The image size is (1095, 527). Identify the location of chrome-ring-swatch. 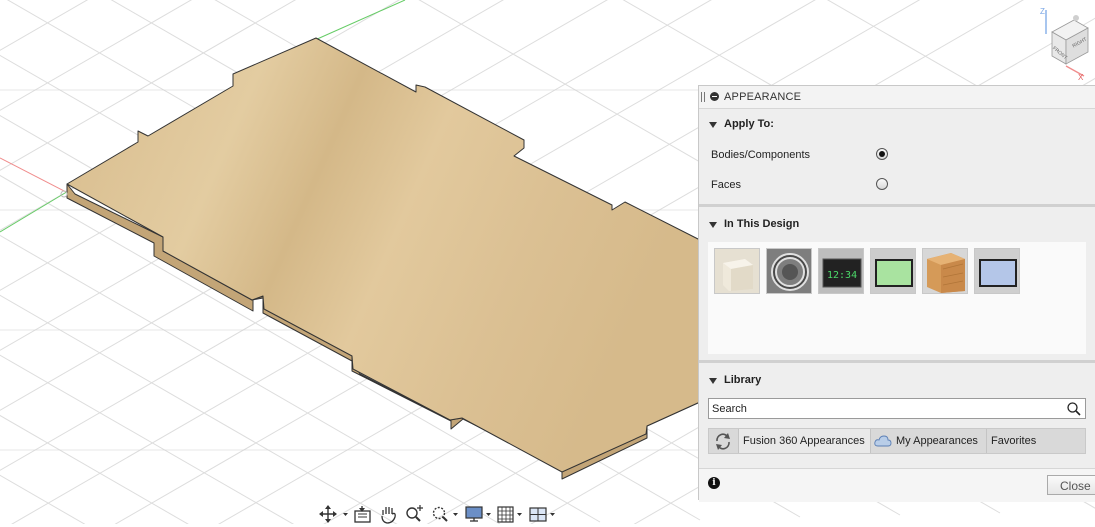
(789, 271).